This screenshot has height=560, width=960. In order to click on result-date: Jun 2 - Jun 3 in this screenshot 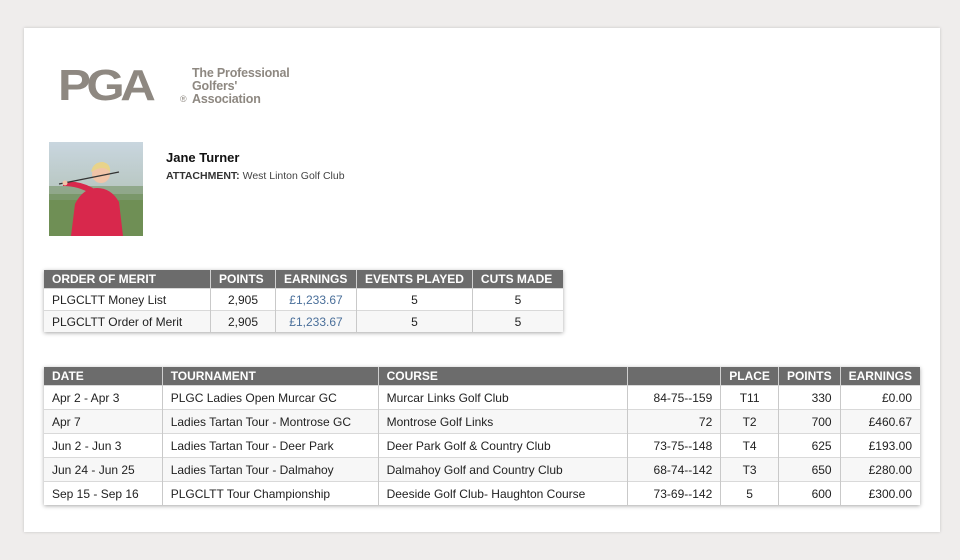, I will do `click(103, 445)`.